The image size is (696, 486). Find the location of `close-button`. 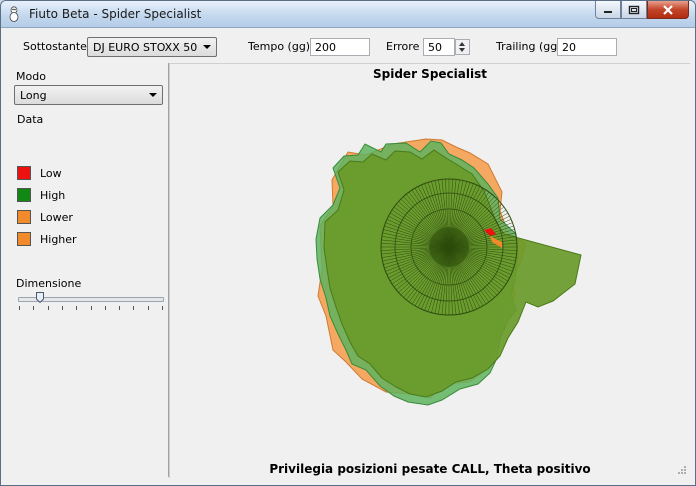

close-button is located at coordinates (668, 10).